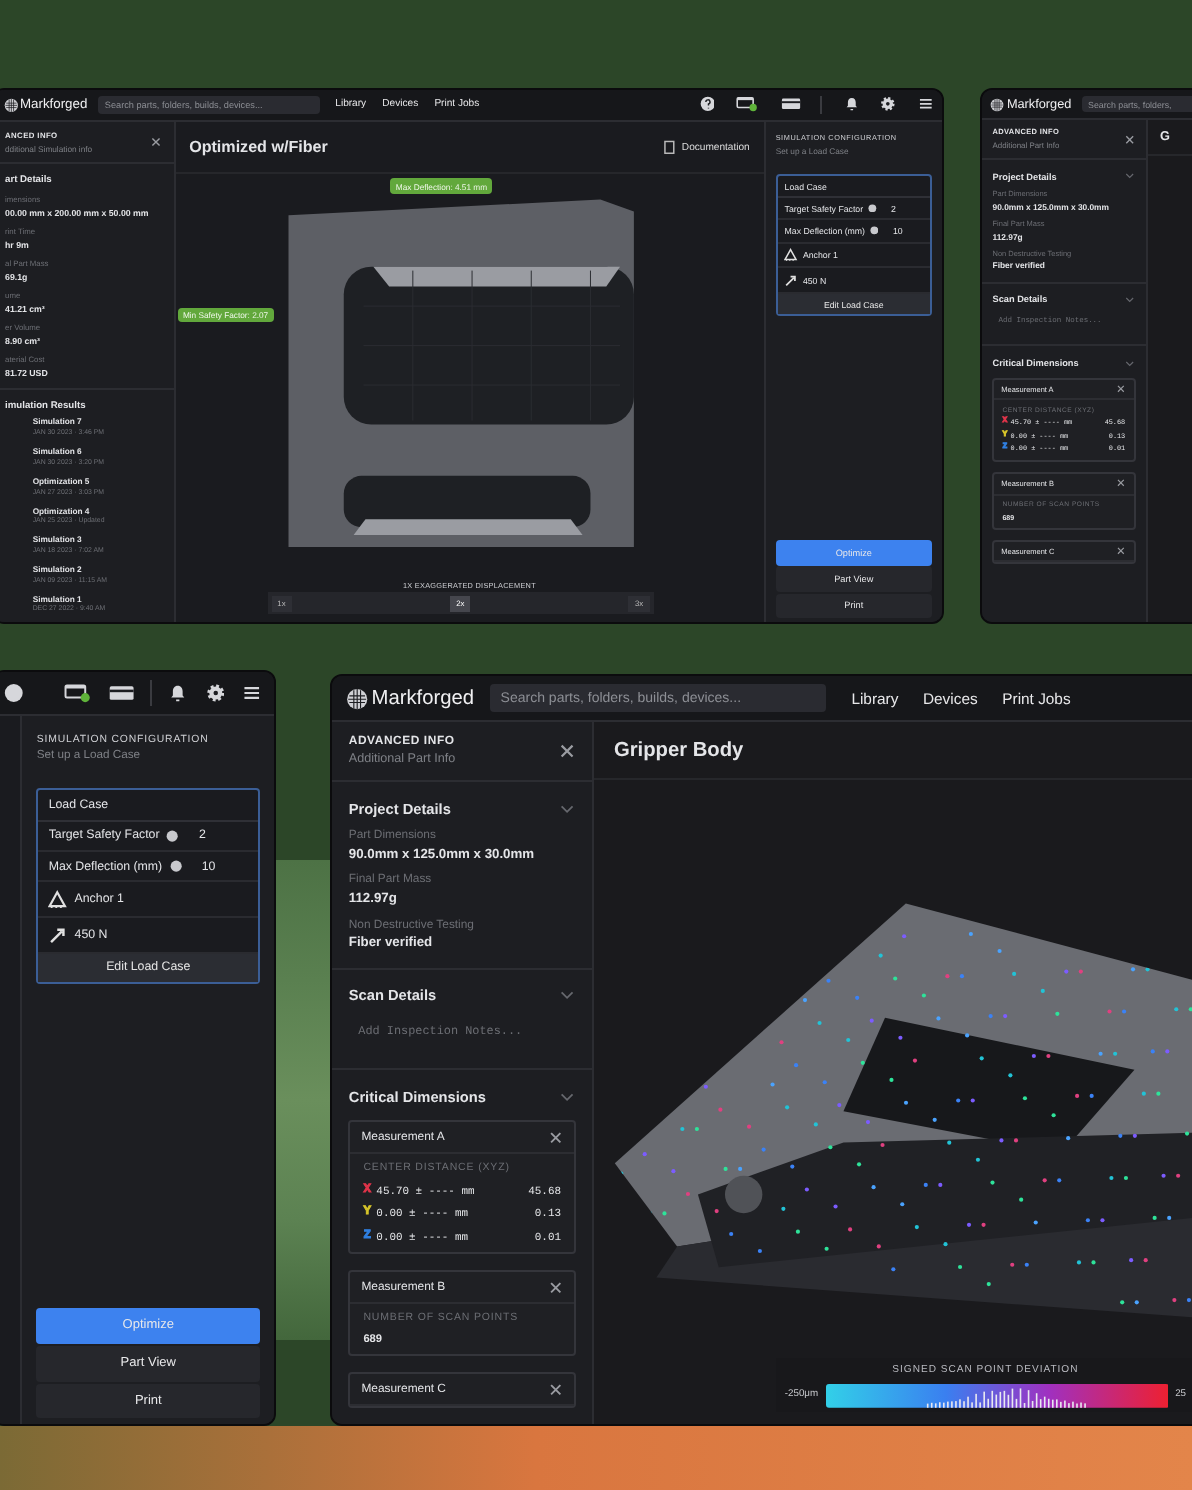 This screenshot has width=1192, height=1490. Describe the element at coordinates (678, 750) in the screenshot. I see `part-title: Gripper Body` at that location.